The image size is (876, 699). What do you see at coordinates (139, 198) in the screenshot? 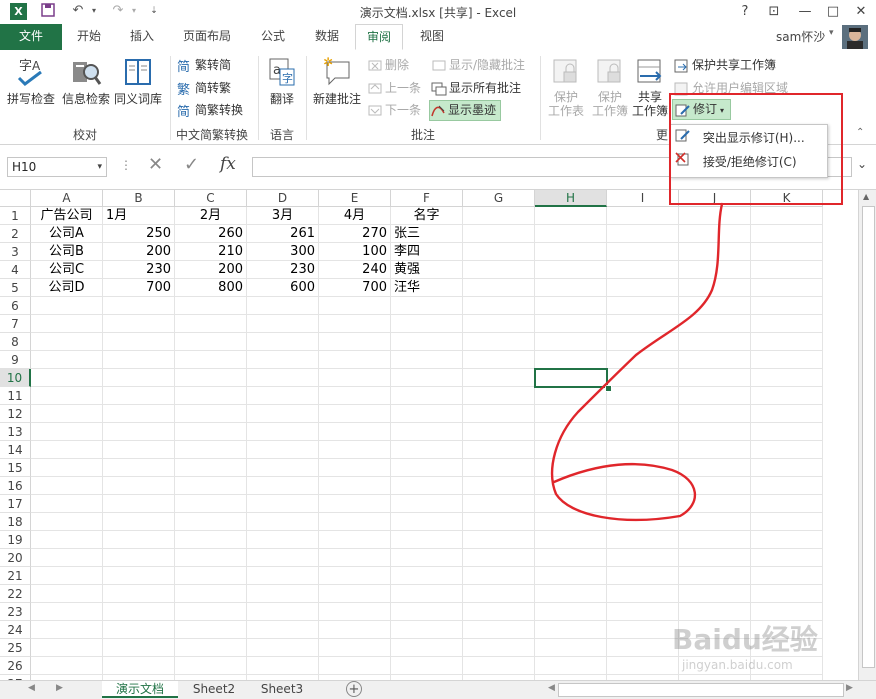
I see `column-header: B` at bounding box center [139, 198].